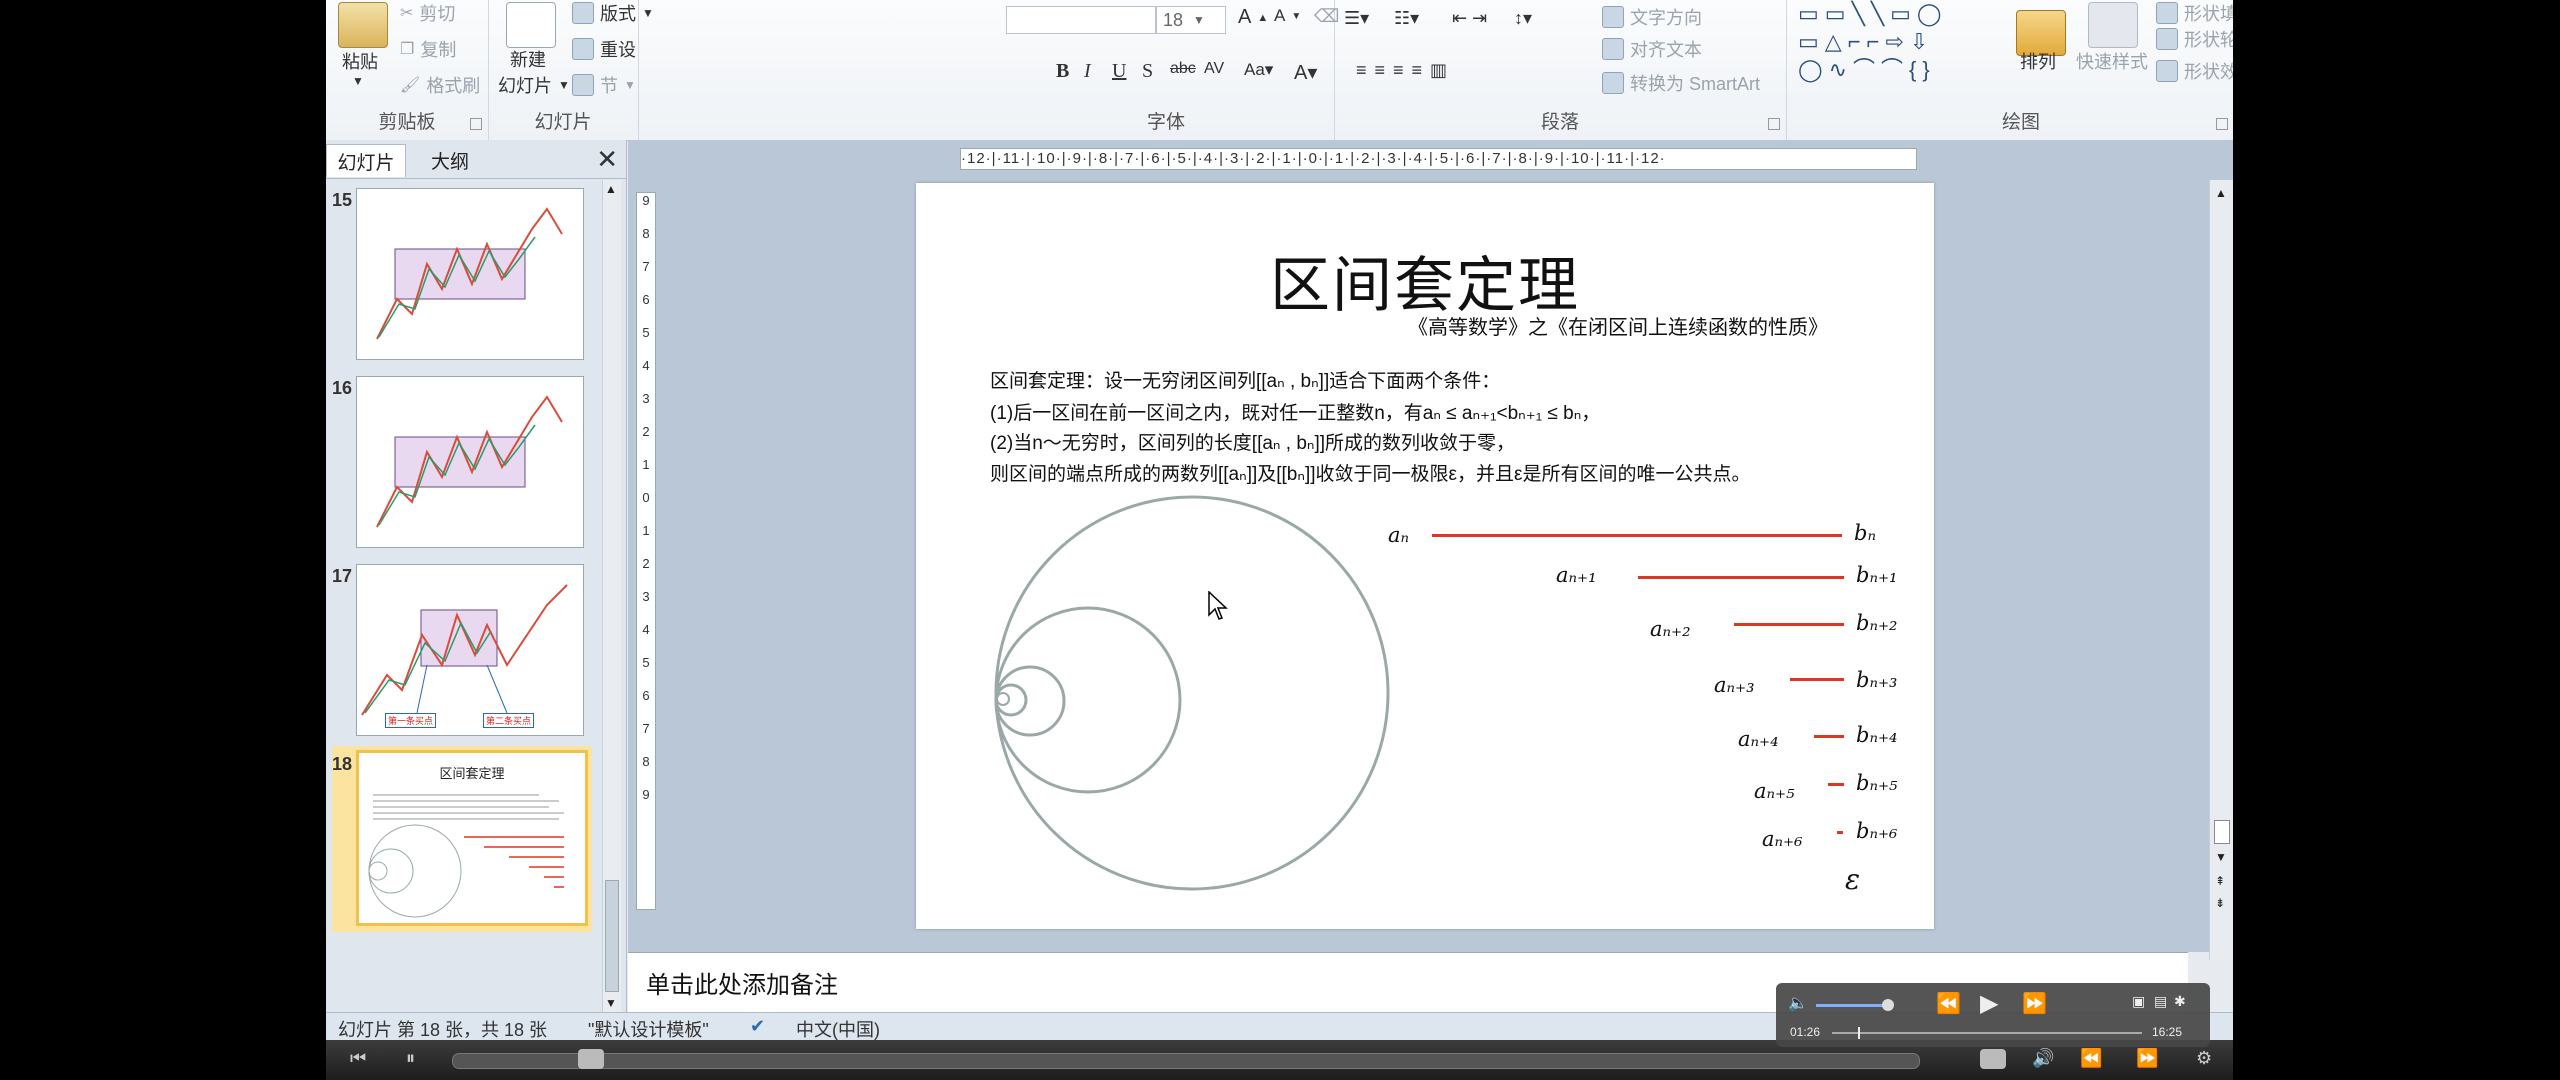  I want to click on vertical-ruler: 9 8 7 6 5 4 3 2 1 0 1 2 3 4 5 6 7 8 9, so click(646, 551).